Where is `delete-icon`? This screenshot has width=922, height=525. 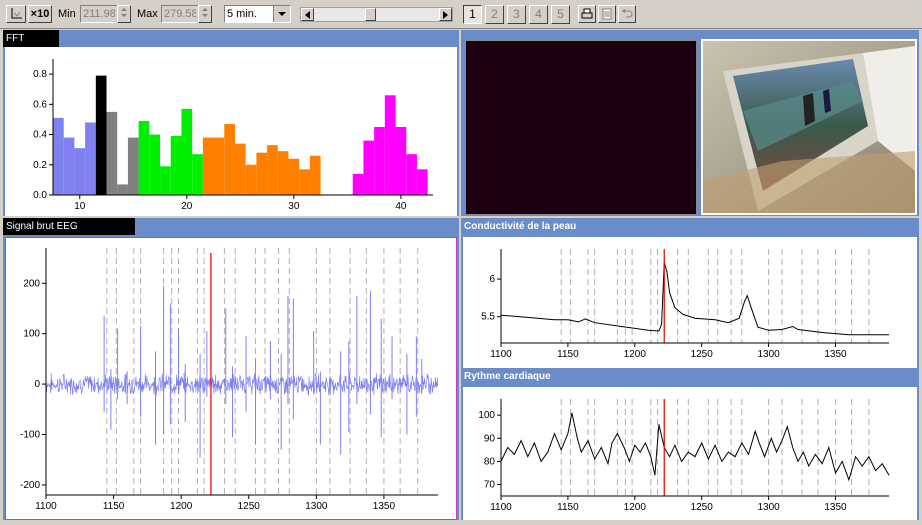
delete-icon is located at coordinates (607, 14).